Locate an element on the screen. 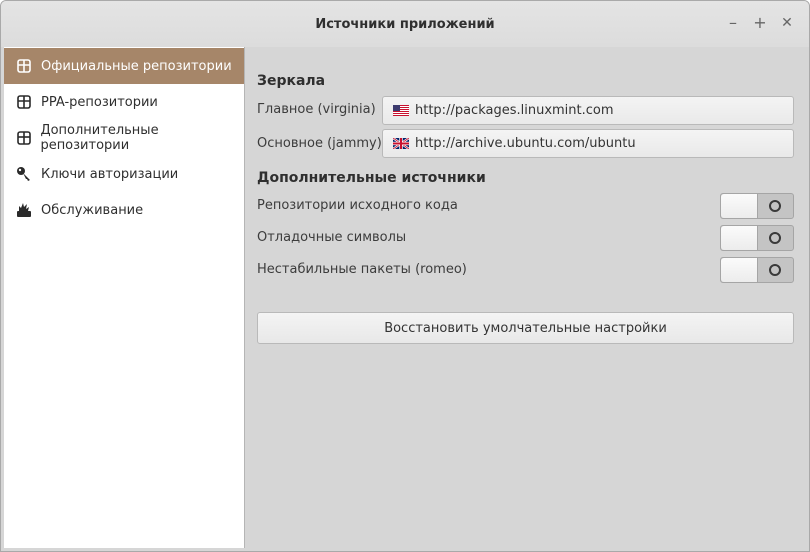 The width and height of the screenshot is (810, 552). unstable-packages-label: Нестабильные пакеты (romeo) is located at coordinates (362, 269).